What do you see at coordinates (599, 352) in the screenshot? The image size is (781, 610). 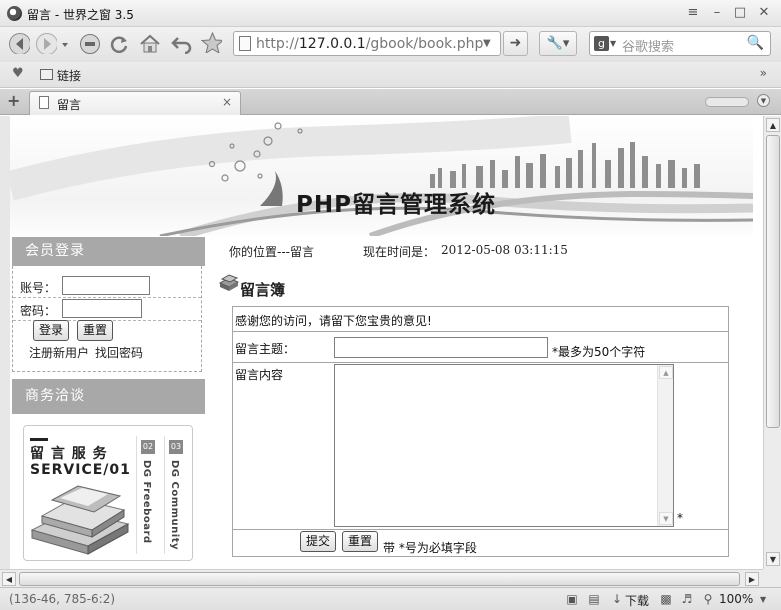 I see `subject-hint: *最多为50个字符` at bounding box center [599, 352].